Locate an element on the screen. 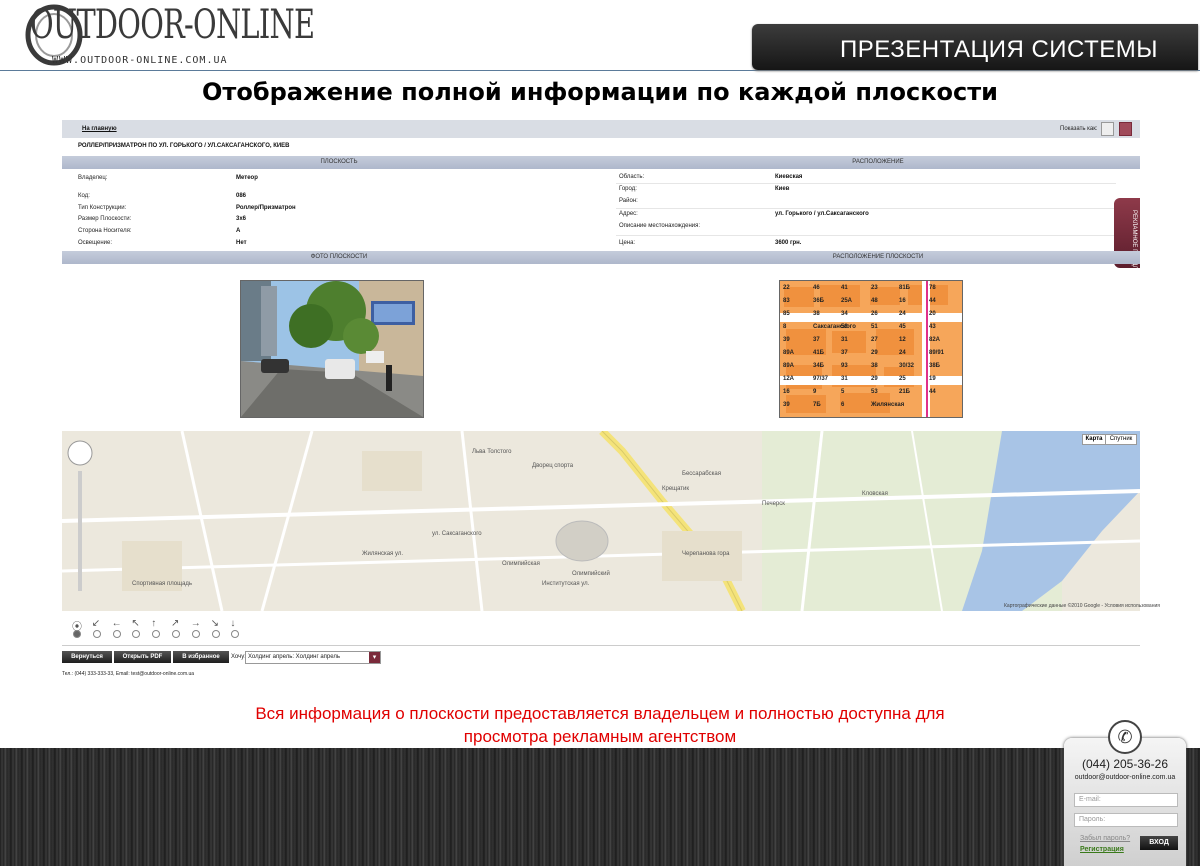 Image resolution: width=1200 pixels, height=866 pixels. map-thumb-label: 81Б is located at coordinates (904, 288).